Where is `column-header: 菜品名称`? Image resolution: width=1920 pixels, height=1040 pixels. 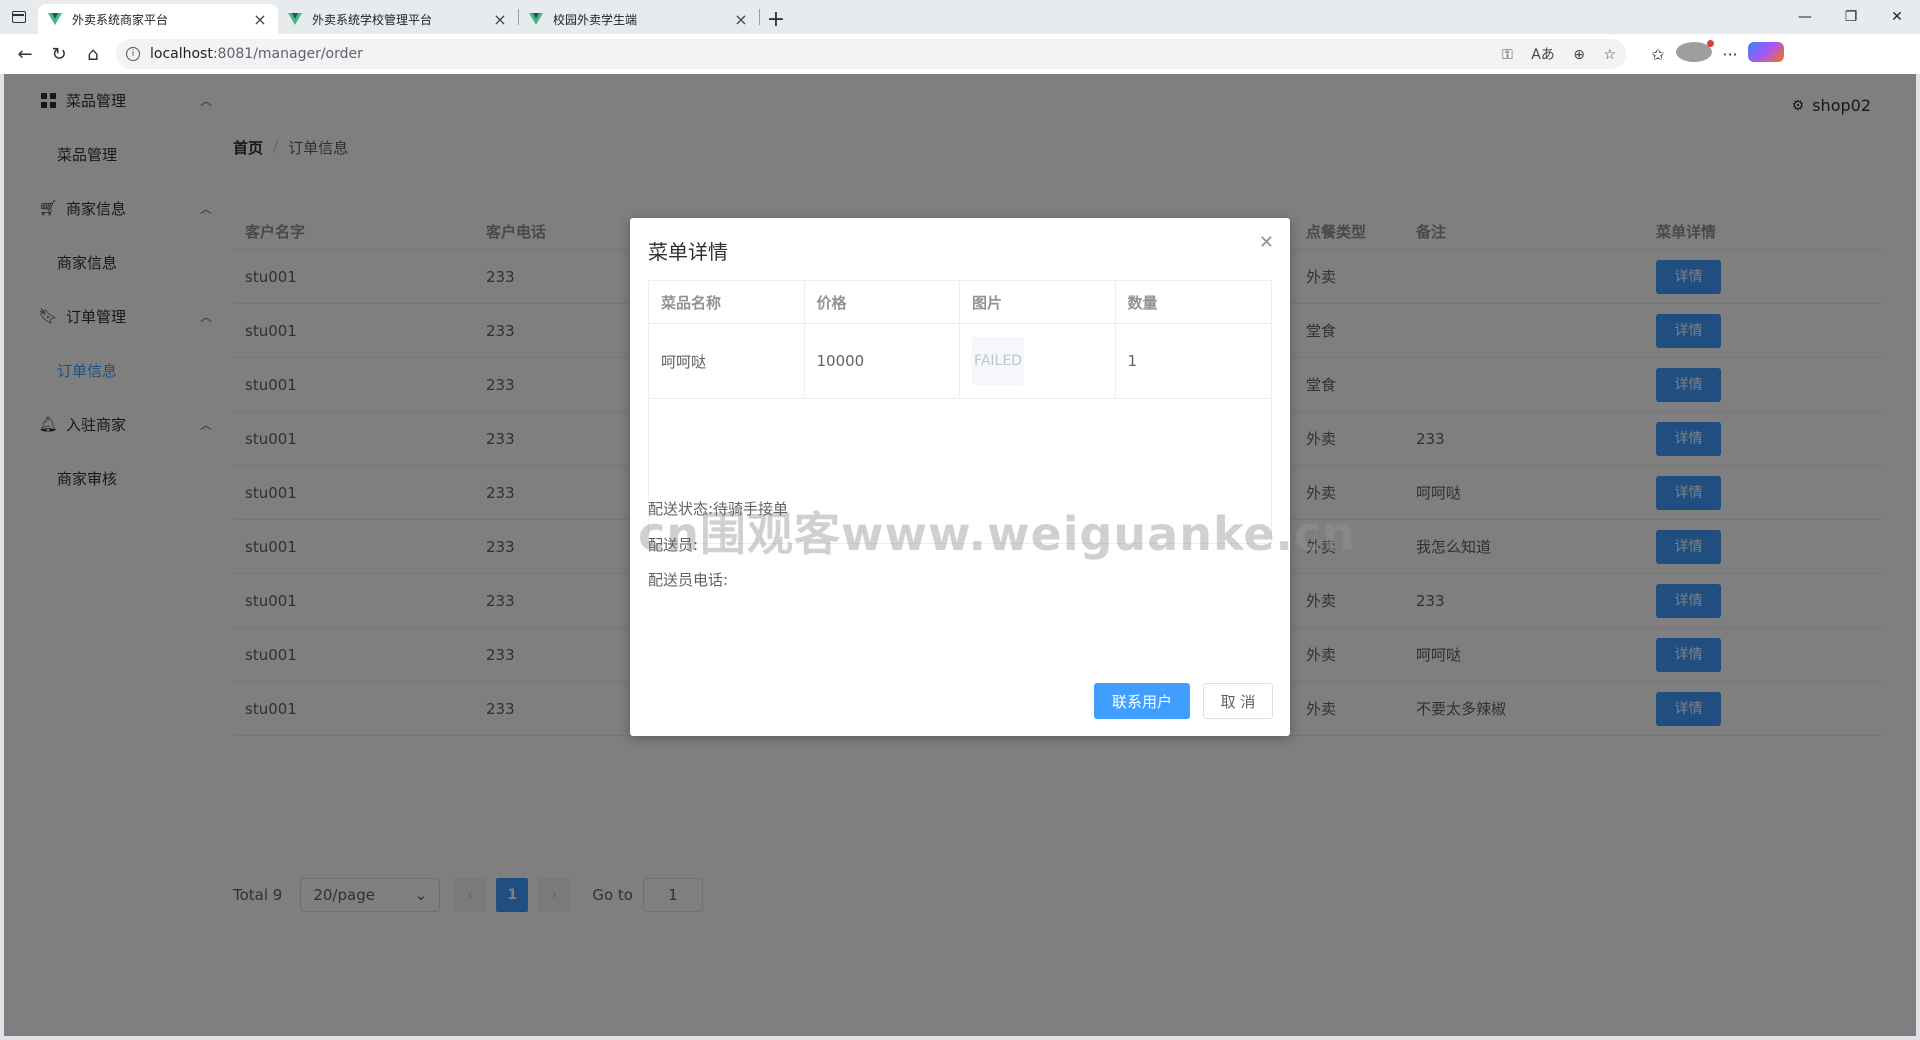 column-header: 菜品名称 is located at coordinates (727, 302).